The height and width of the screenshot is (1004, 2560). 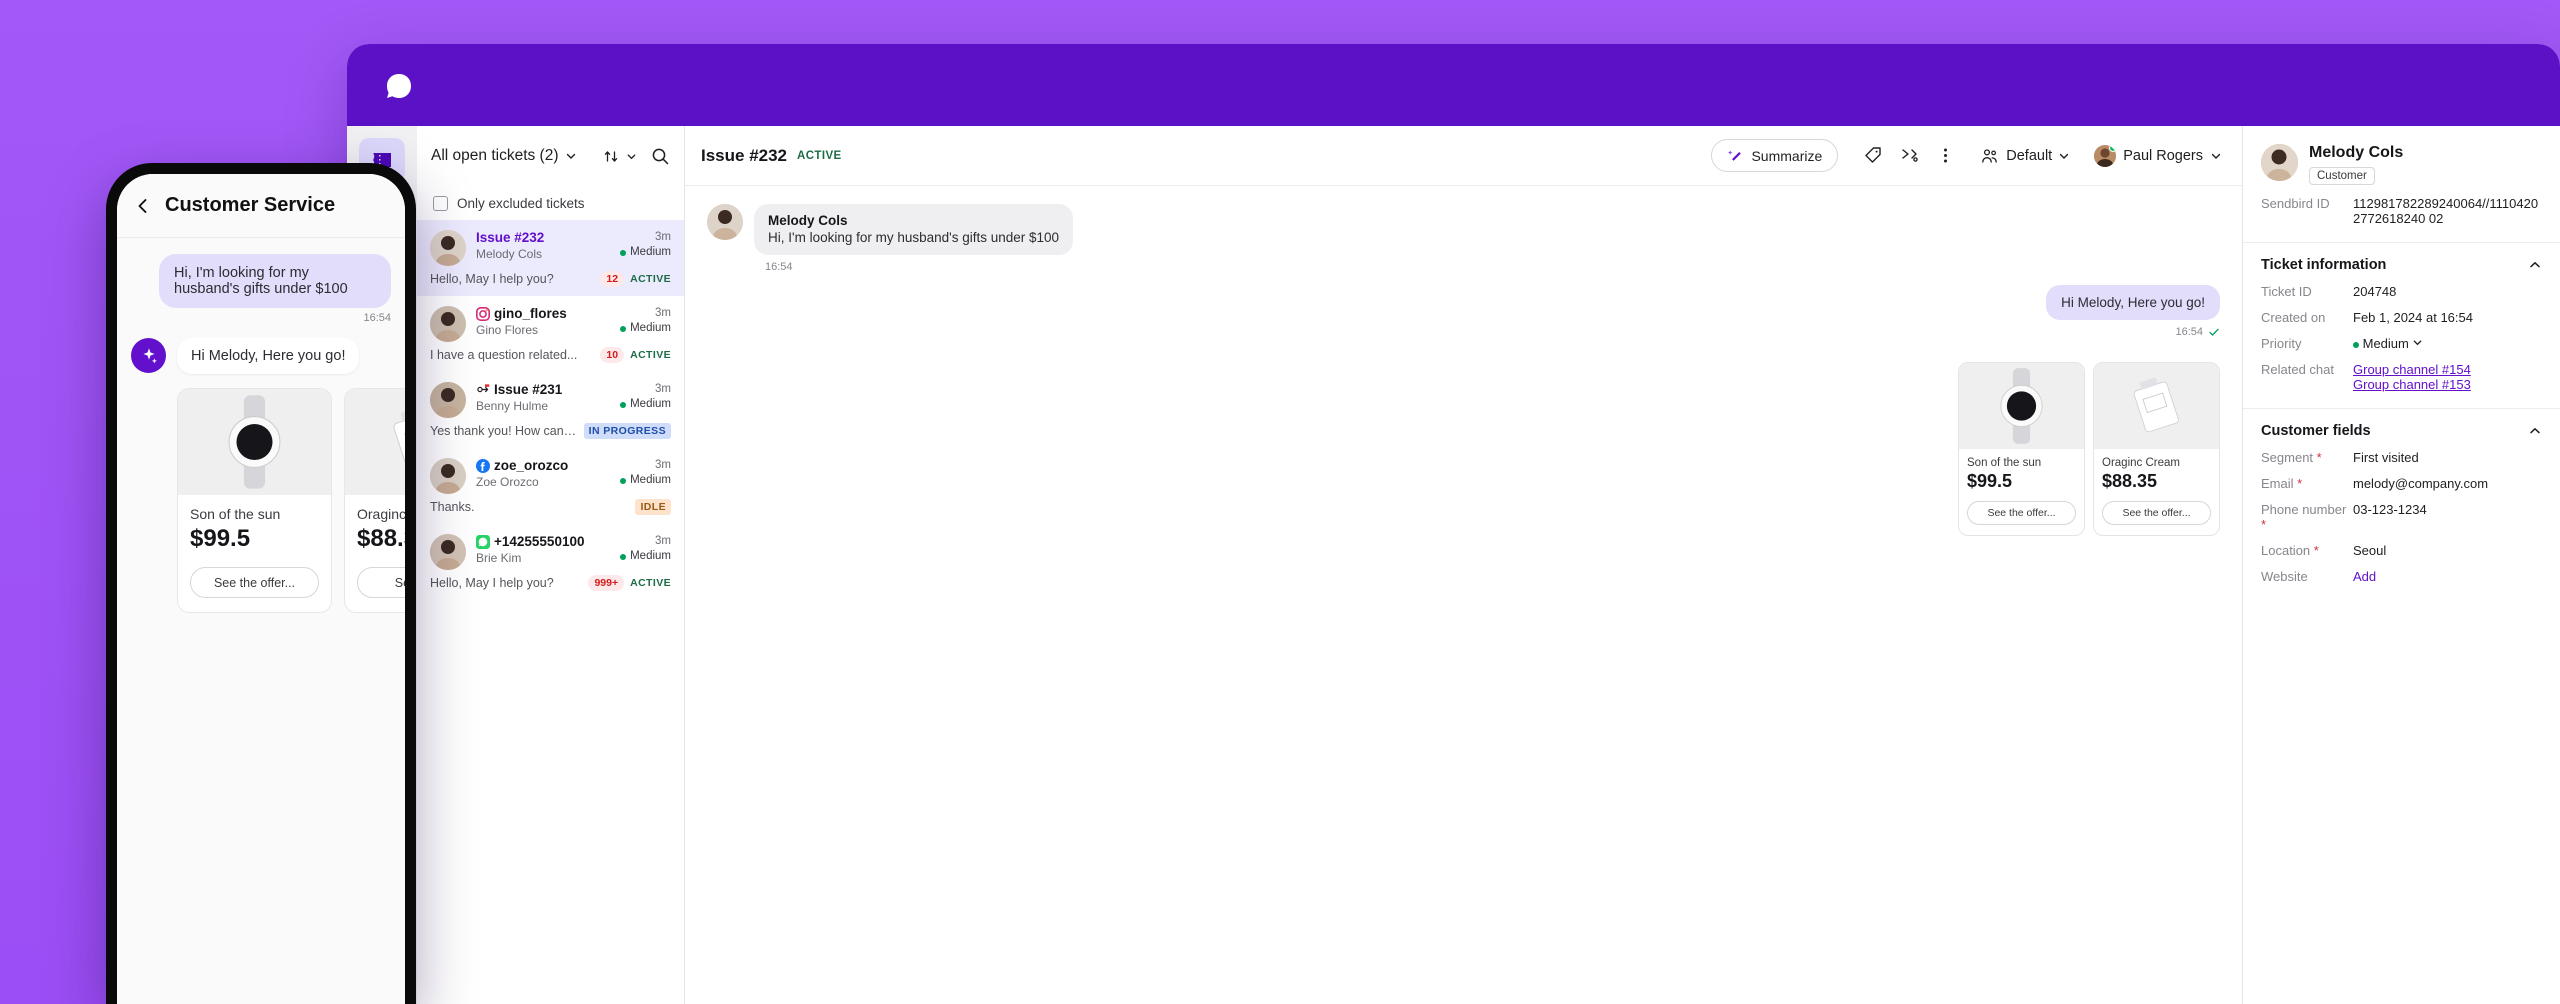 What do you see at coordinates (499, 558) in the screenshot?
I see `ticket-row-name: Brie Kim` at bounding box center [499, 558].